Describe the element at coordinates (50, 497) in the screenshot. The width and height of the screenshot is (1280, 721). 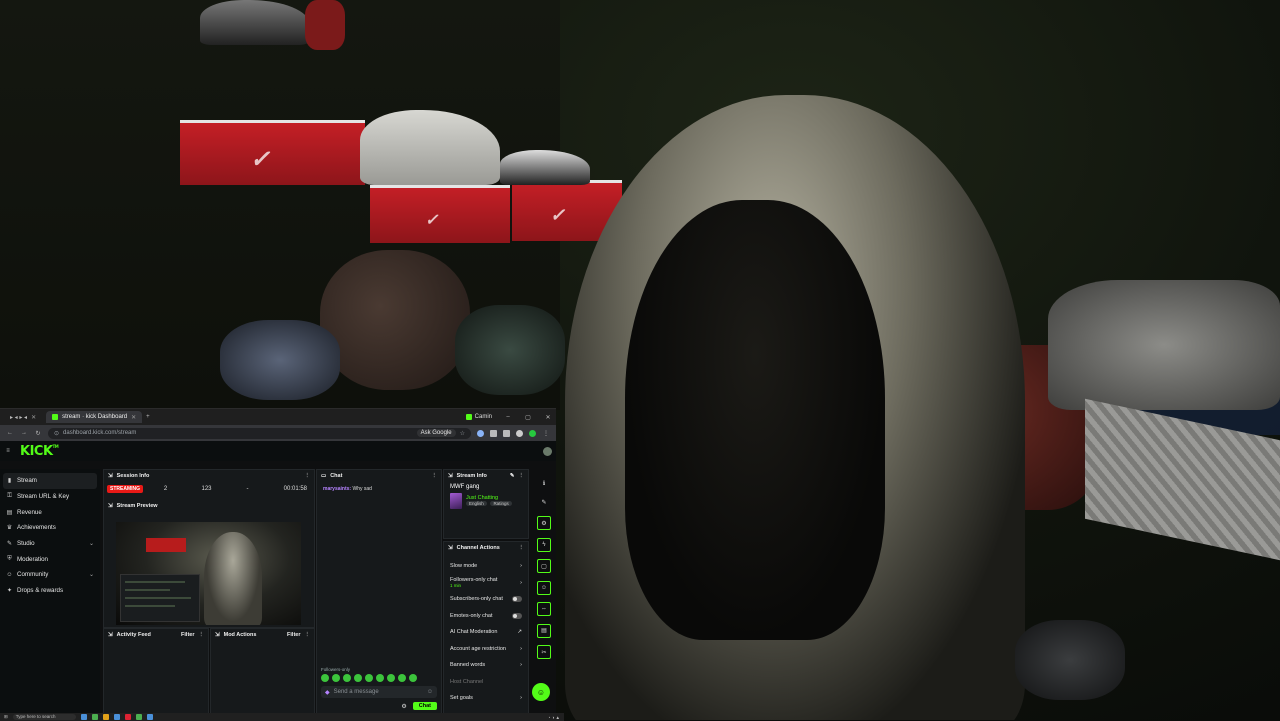
I see `sidebar-item-stream-url-key: ⚿ Stream URL & Key` at that location.